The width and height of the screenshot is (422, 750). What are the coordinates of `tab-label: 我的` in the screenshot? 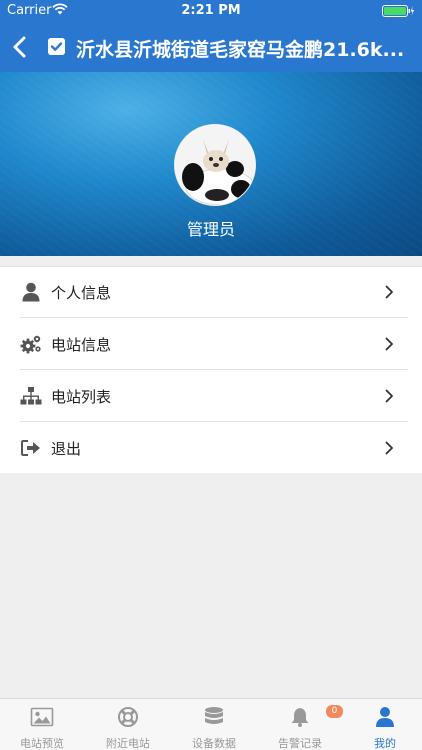 It's located at (385, 743).